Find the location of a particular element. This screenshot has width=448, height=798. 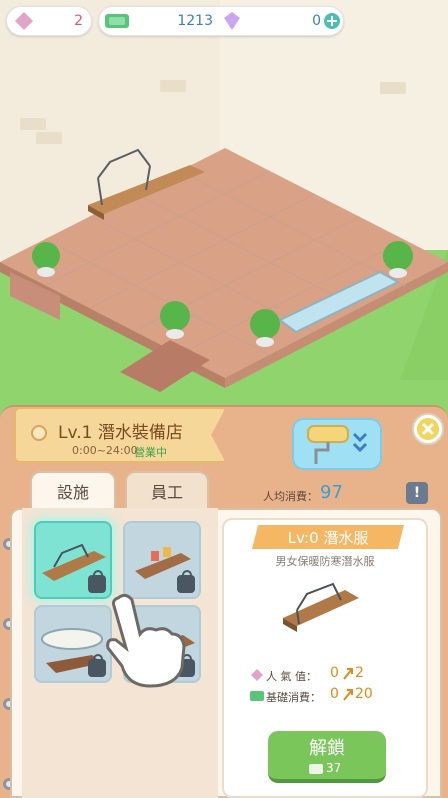

close-button is located at coordinates (428, 429).